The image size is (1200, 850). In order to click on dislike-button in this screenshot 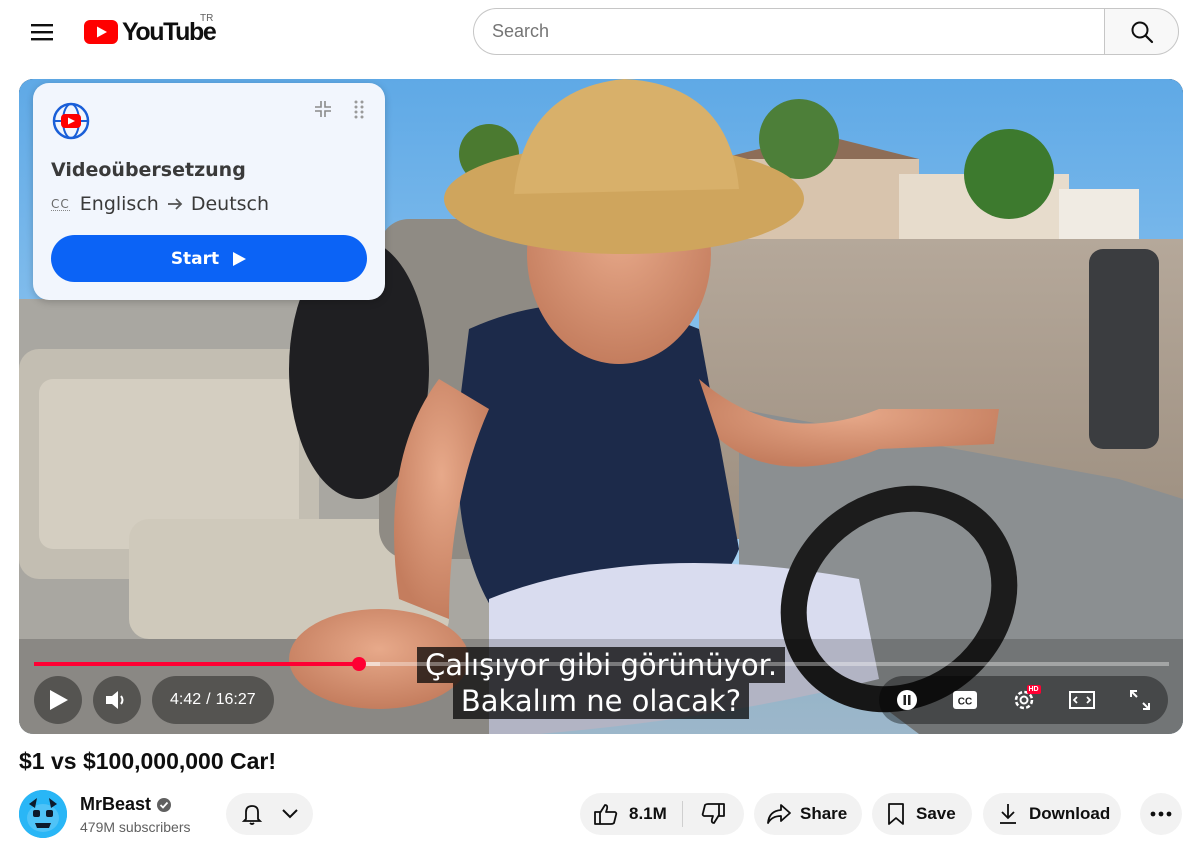, I will do `click(713, 814)`.